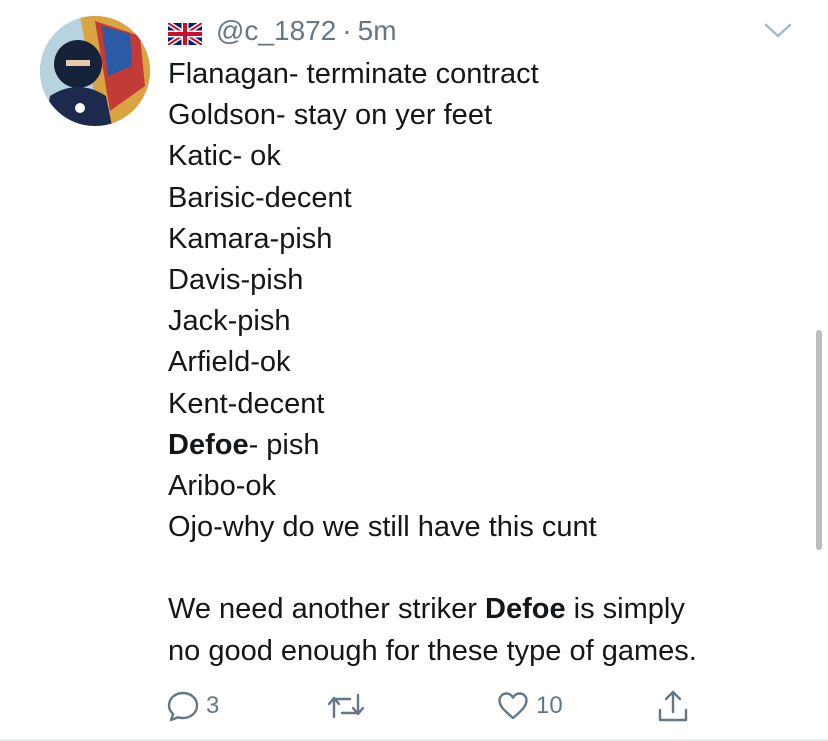 Image resolution: width=828 pixels, height=741 pixels. I want to click on tweet-line: Arfield-ok, so click(229, 362).